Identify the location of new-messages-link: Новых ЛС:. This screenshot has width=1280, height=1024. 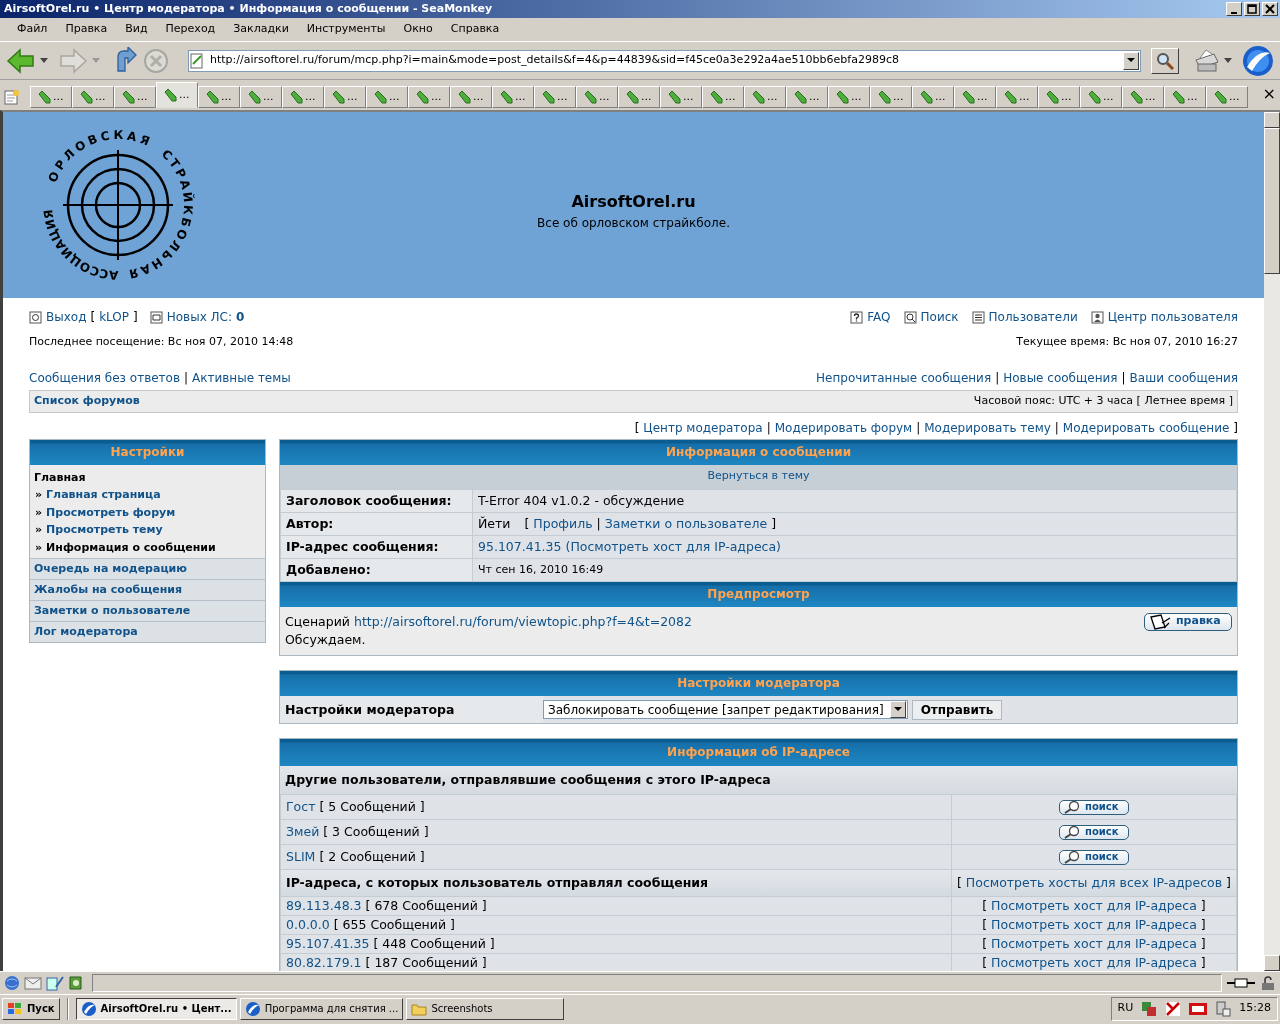
(199, 317).